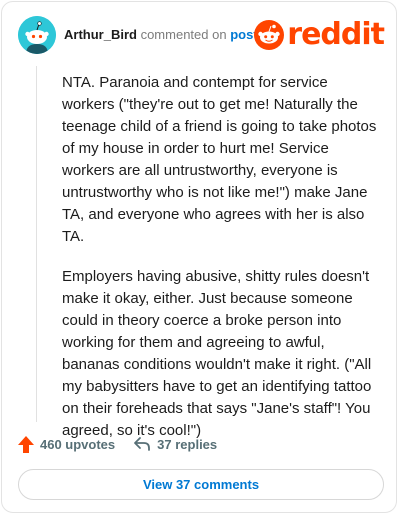 Image resolution: width=400 pixels, height=516 pixels. Describe the element at coordinates (37, 35) in the screenshot. I see `snoo-avatar-icon` at that location.